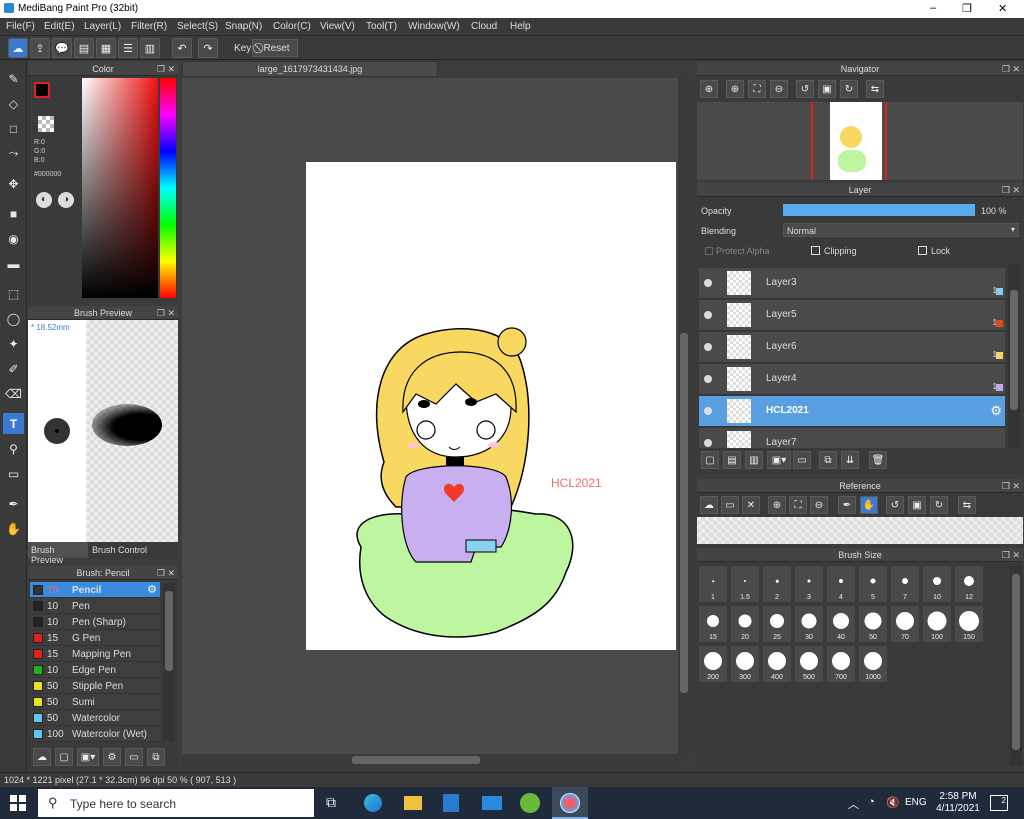 The image size is (1024, 819). I want to click on reference-canvas, so click(860, 530).